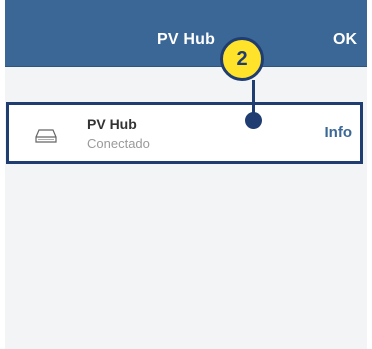 This screenshot has width=372, height=349. What do you see at coordinates (118, 143) in the screenshot?
I see `device-status: Conectado` at bounding box center [118, 143].